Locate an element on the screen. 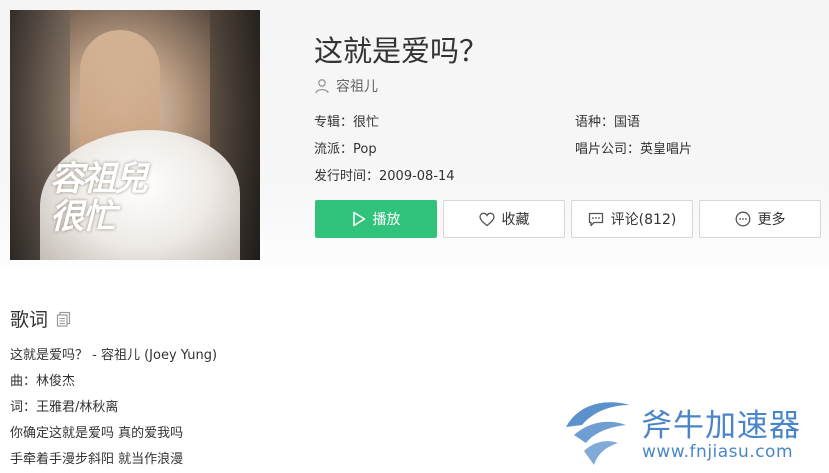  watermark-logo-icon is located at coordinates (598, 433).